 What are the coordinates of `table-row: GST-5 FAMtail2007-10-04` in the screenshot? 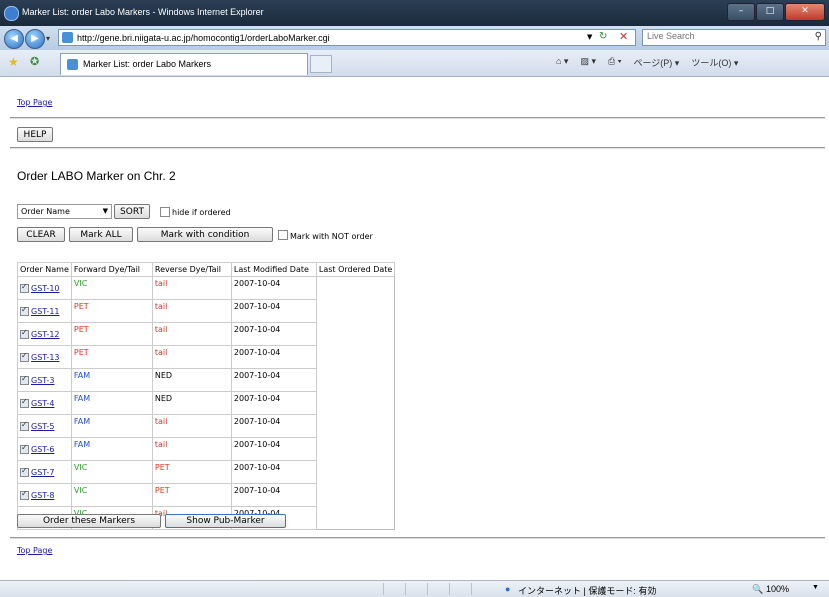 It's located at (206, 426).